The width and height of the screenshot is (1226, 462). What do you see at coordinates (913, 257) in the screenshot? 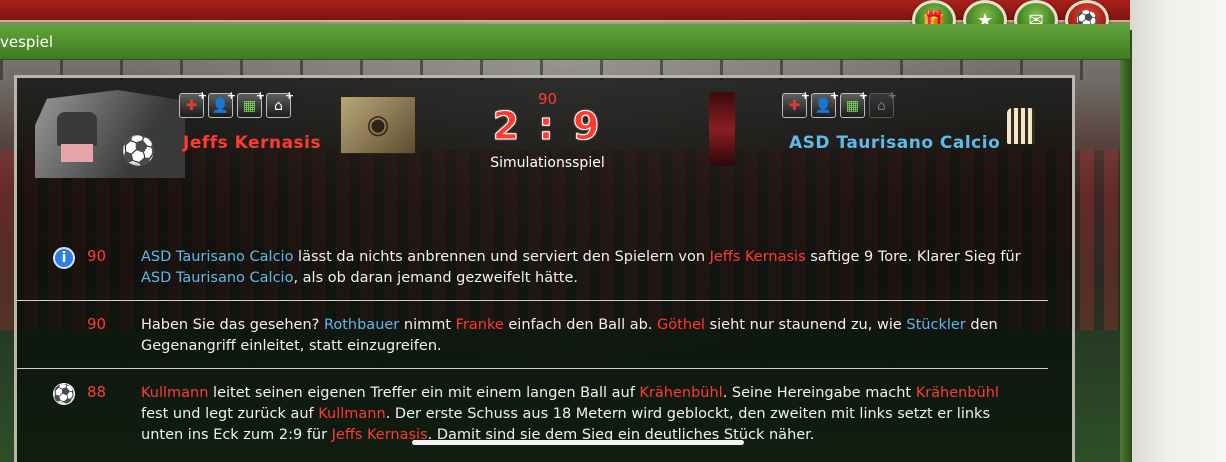
I see `event-text-part: saftige 9 Tore. Klarer Sieg für` at bounding box center [913, 257].